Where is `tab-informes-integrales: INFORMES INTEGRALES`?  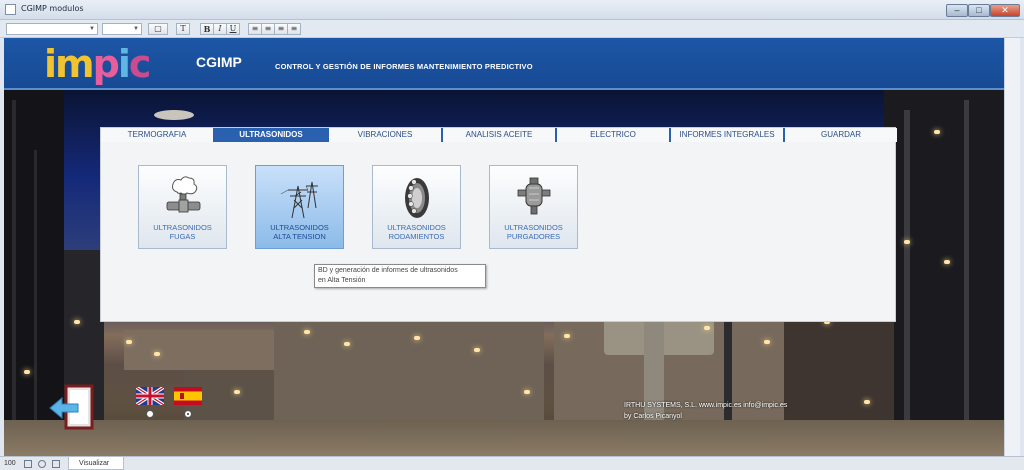
tab-informes-integrales: INFORMES INTEGRALES is located at coordinates (728, 135).